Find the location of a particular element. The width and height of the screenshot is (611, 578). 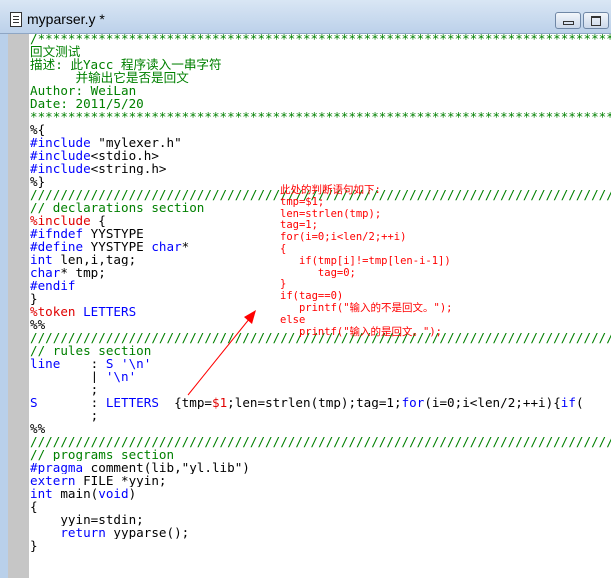

annotation-arrow is located at coordinates (221, 353).